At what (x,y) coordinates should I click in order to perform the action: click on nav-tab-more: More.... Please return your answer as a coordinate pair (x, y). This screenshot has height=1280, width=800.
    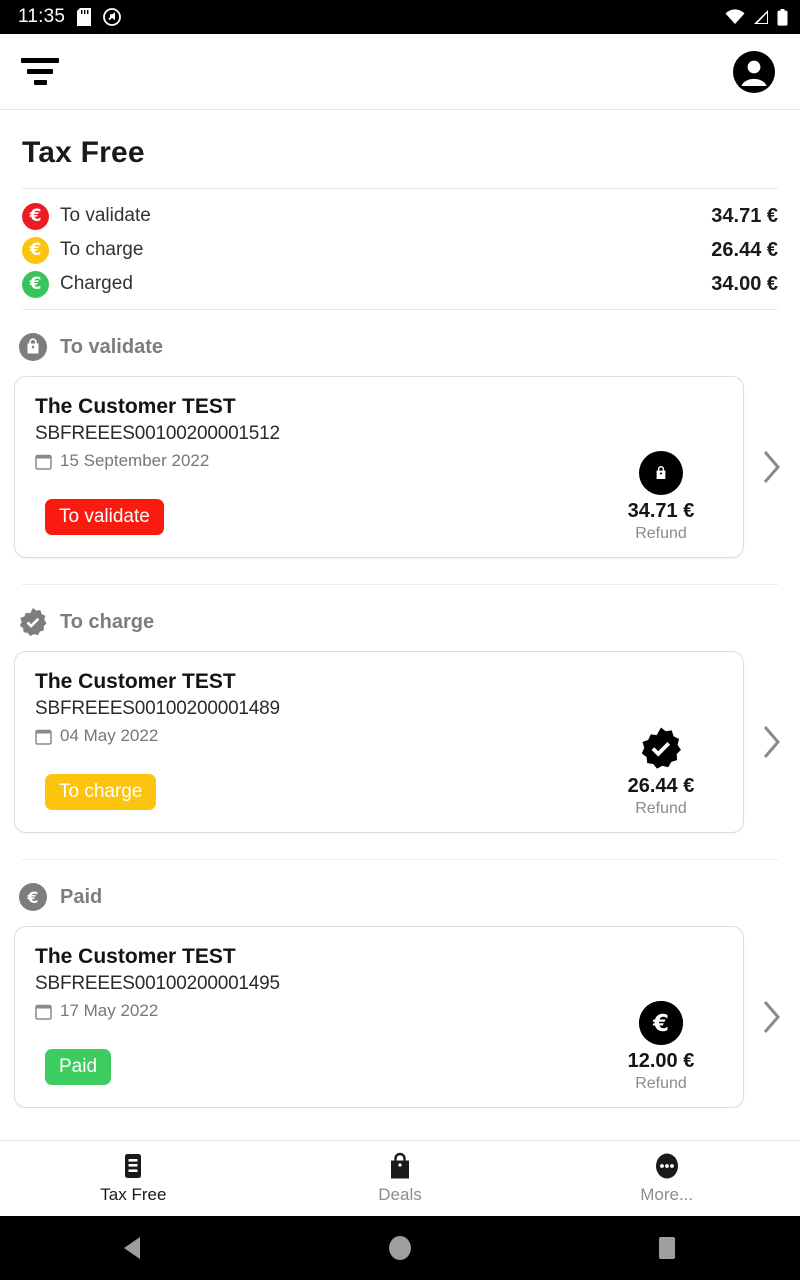
    Looking at the image, I should click on (666, 1178).